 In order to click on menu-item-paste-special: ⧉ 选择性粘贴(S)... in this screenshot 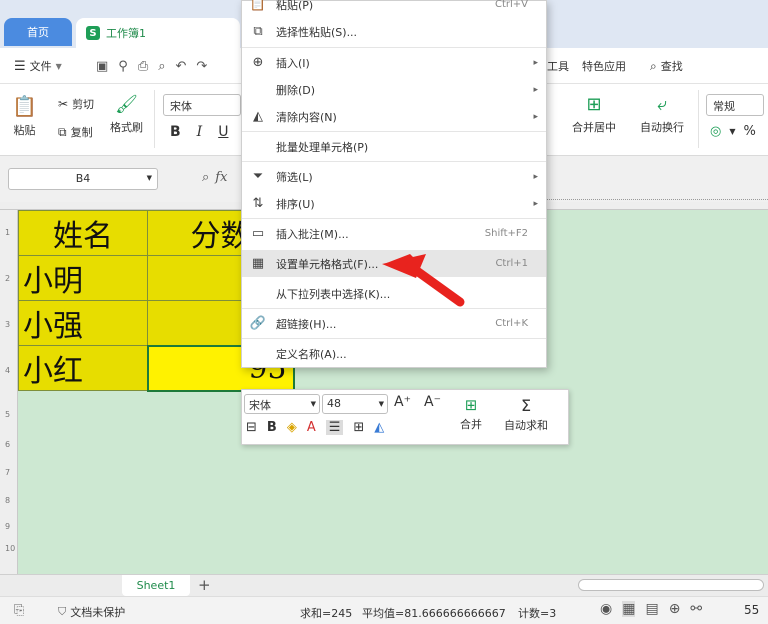, I will do `click(394, 31)`.